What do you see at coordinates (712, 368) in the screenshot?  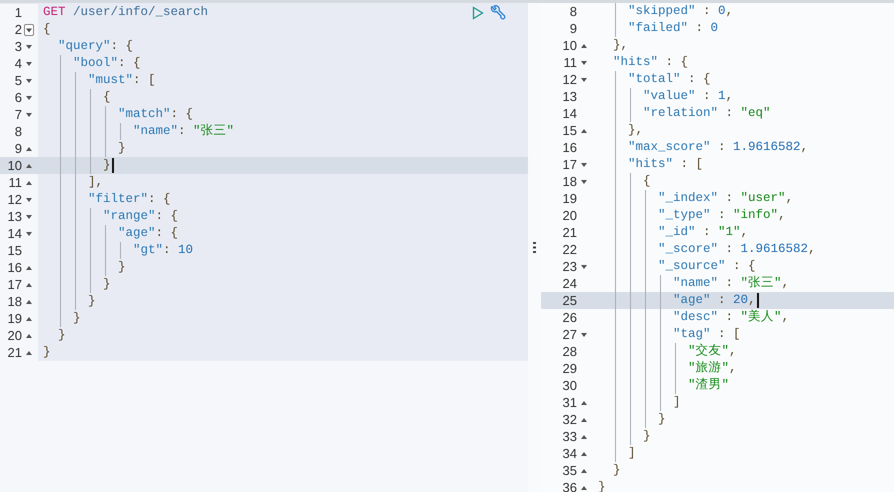 I see `code-line: "旅游",` at bounding box center [712, 368].